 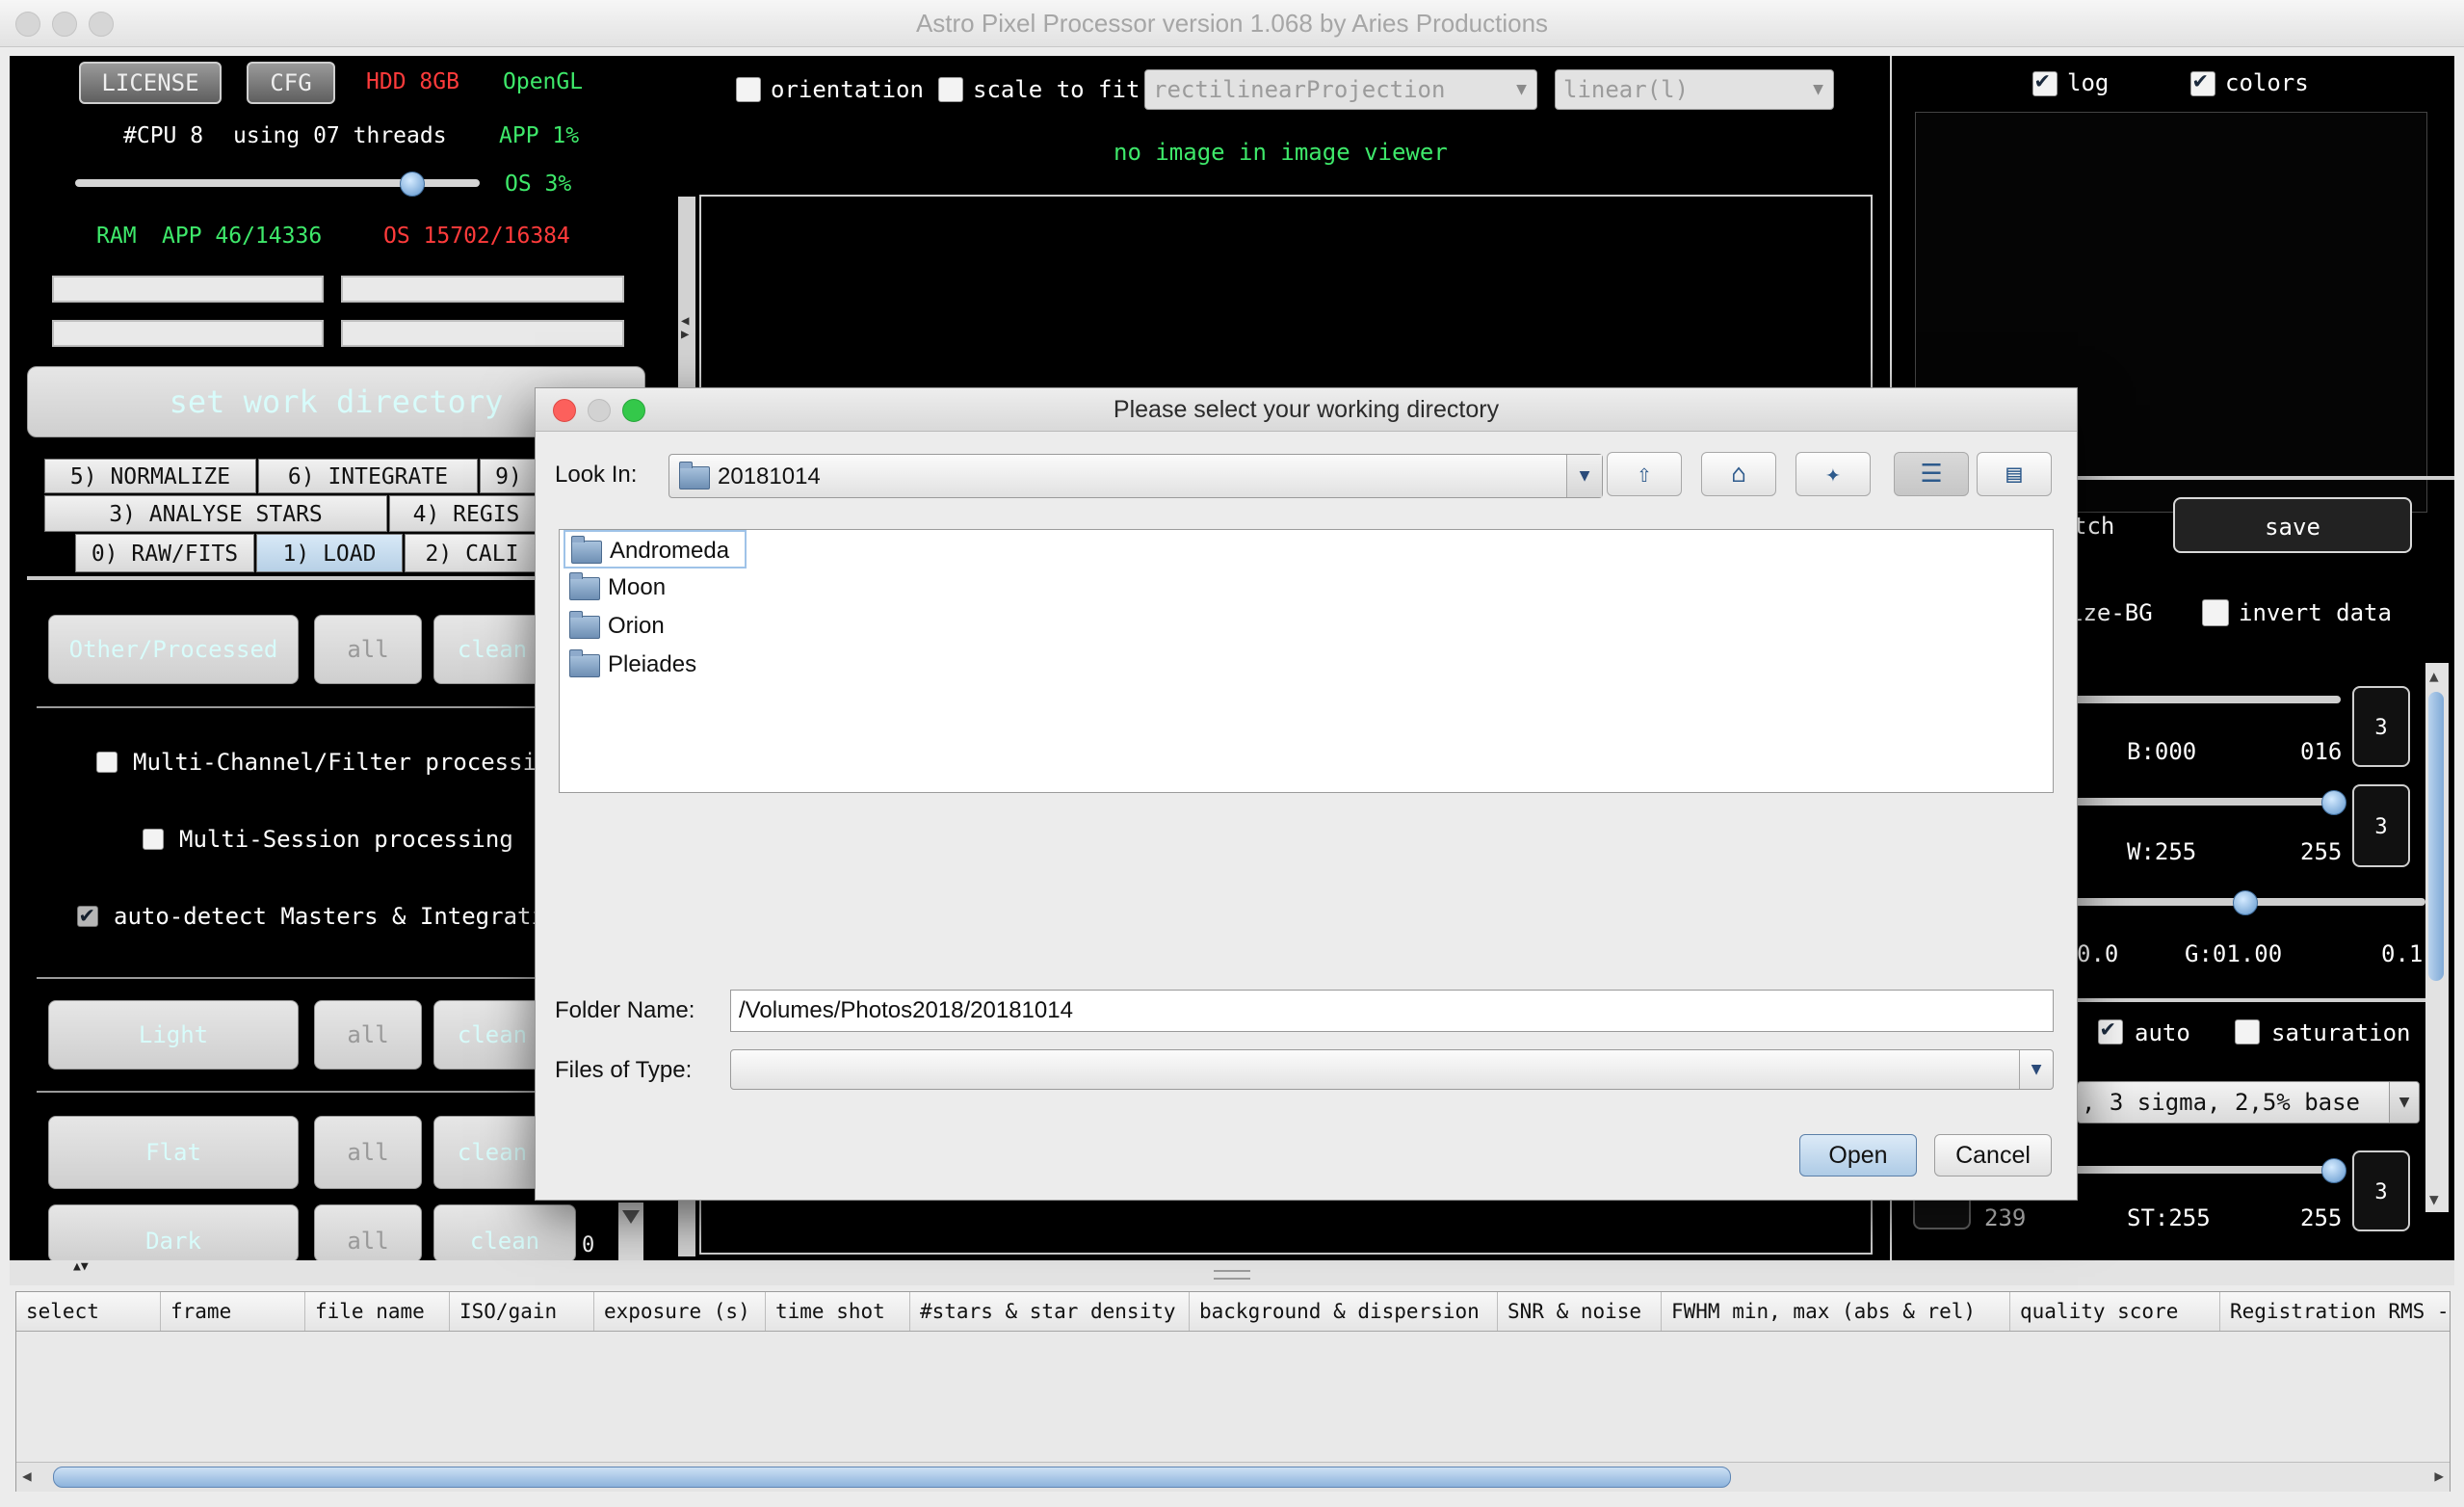 I want to click on list-item: Orion, so click(x=656, y=626).